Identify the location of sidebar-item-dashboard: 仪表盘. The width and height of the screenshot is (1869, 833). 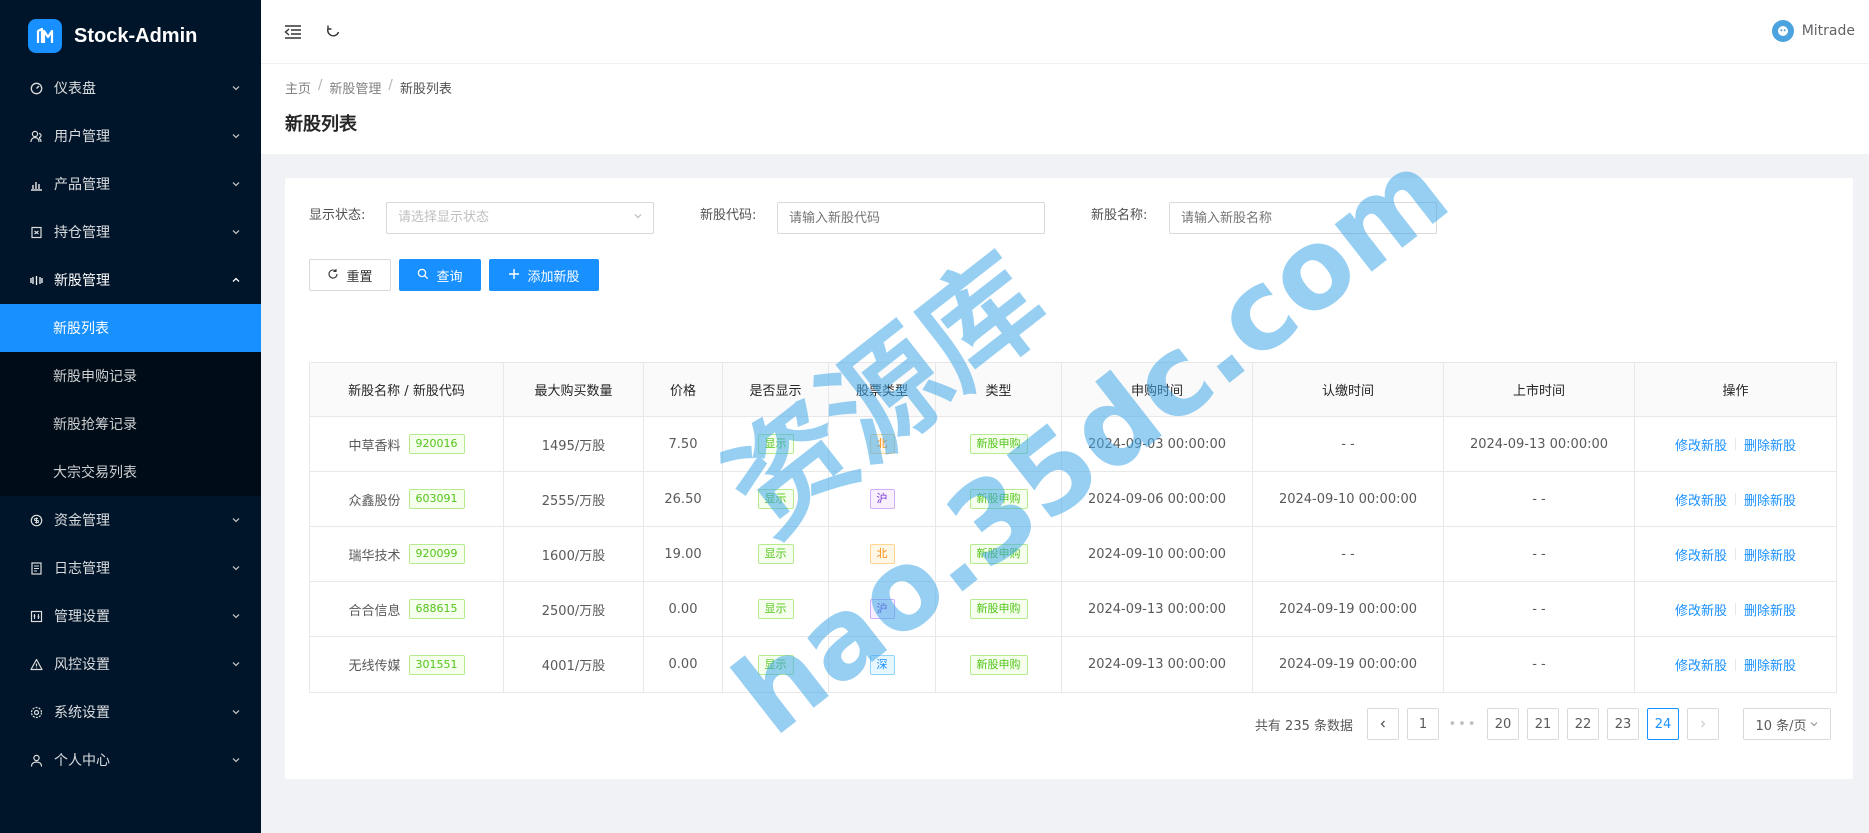
(130, 88).